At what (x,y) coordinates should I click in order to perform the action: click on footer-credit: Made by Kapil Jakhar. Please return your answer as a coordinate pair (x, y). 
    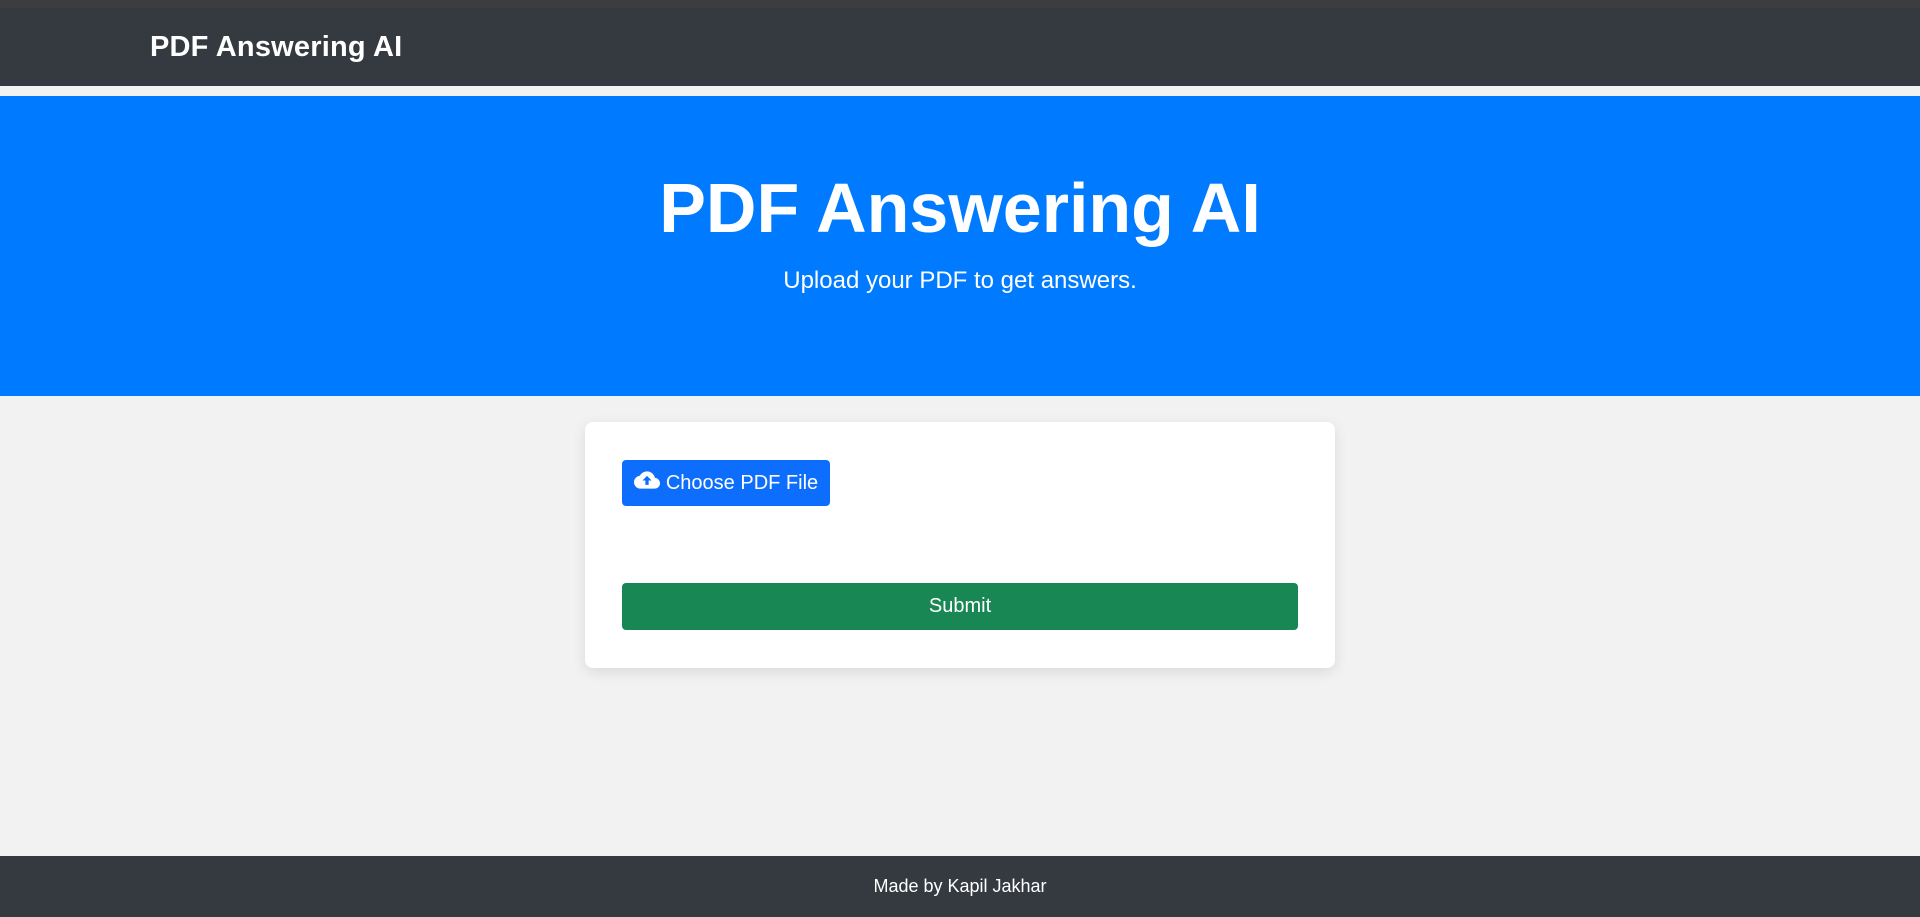
    Looking at the image, I should click on (960, 886).